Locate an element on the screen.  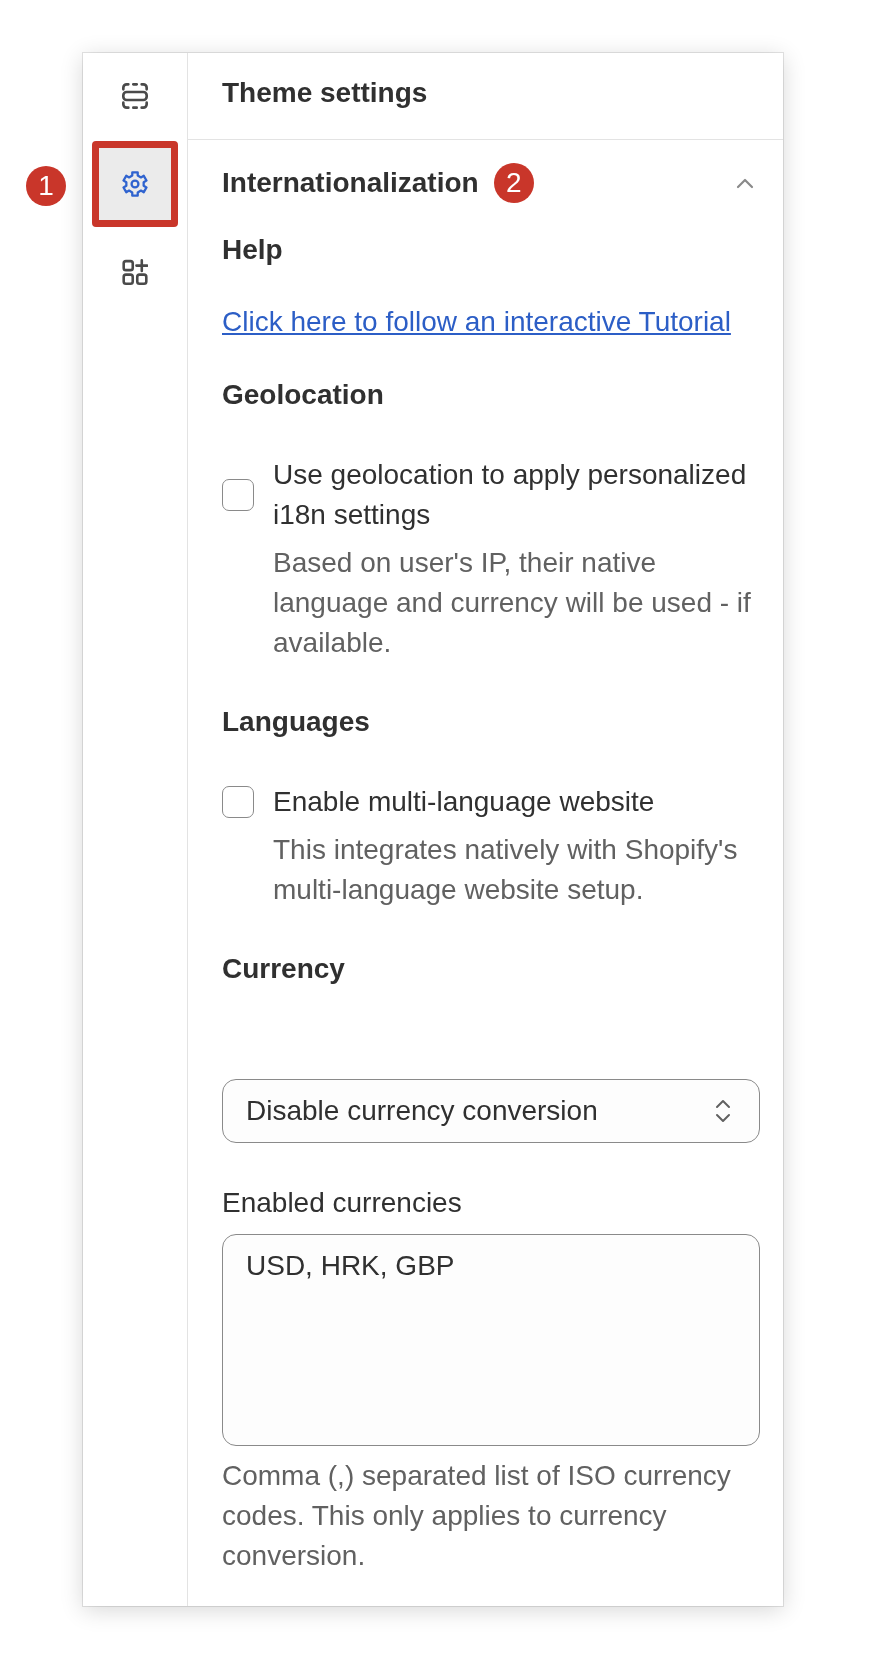
group-heading: Languages is located at coordinates (296, 722).